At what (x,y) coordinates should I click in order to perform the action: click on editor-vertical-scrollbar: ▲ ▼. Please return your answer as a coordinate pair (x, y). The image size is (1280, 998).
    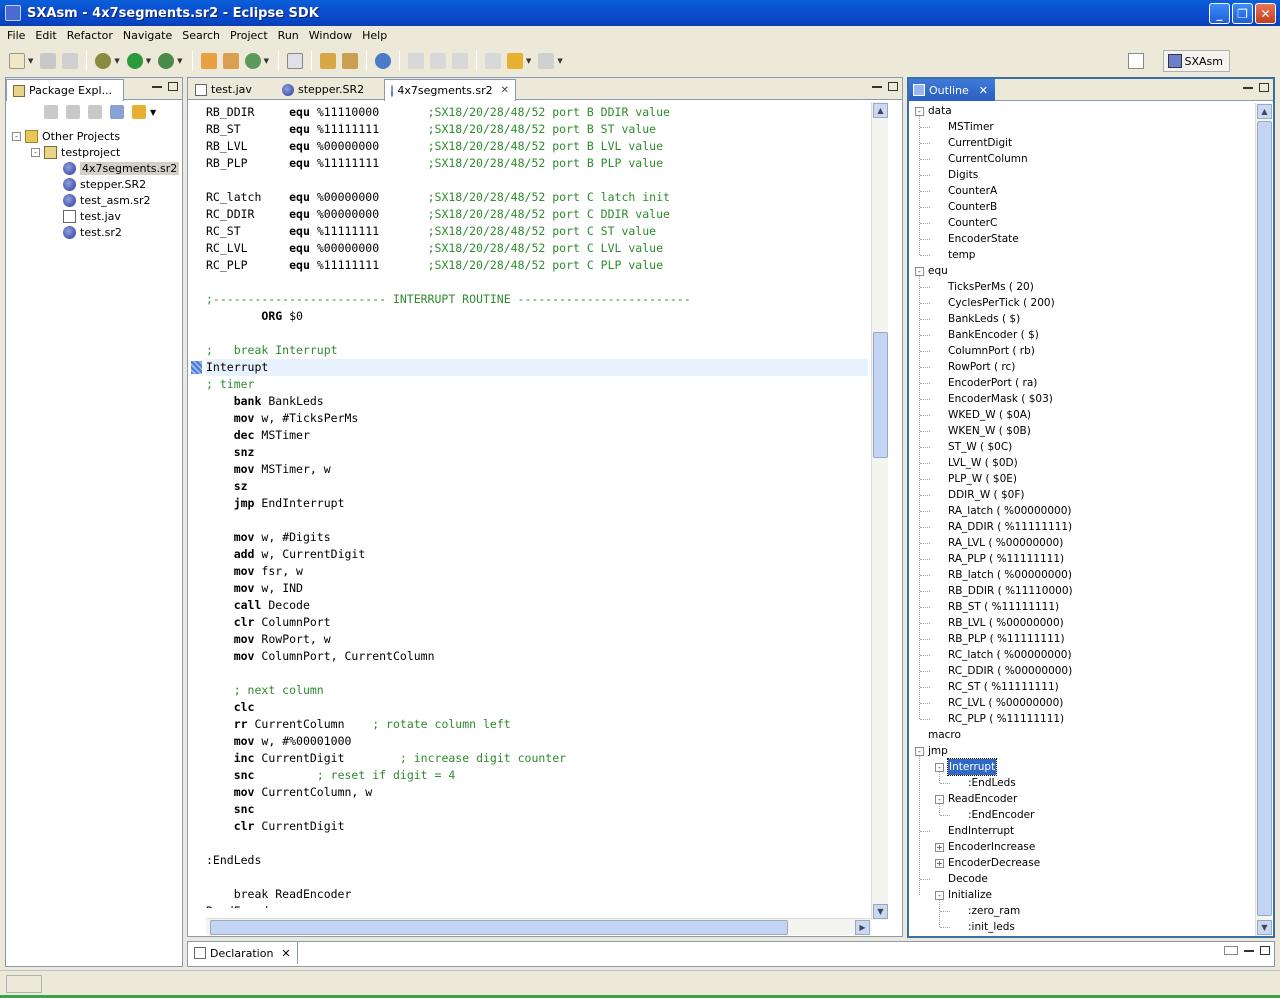
    Looking at the image, I should click on (879, 511).